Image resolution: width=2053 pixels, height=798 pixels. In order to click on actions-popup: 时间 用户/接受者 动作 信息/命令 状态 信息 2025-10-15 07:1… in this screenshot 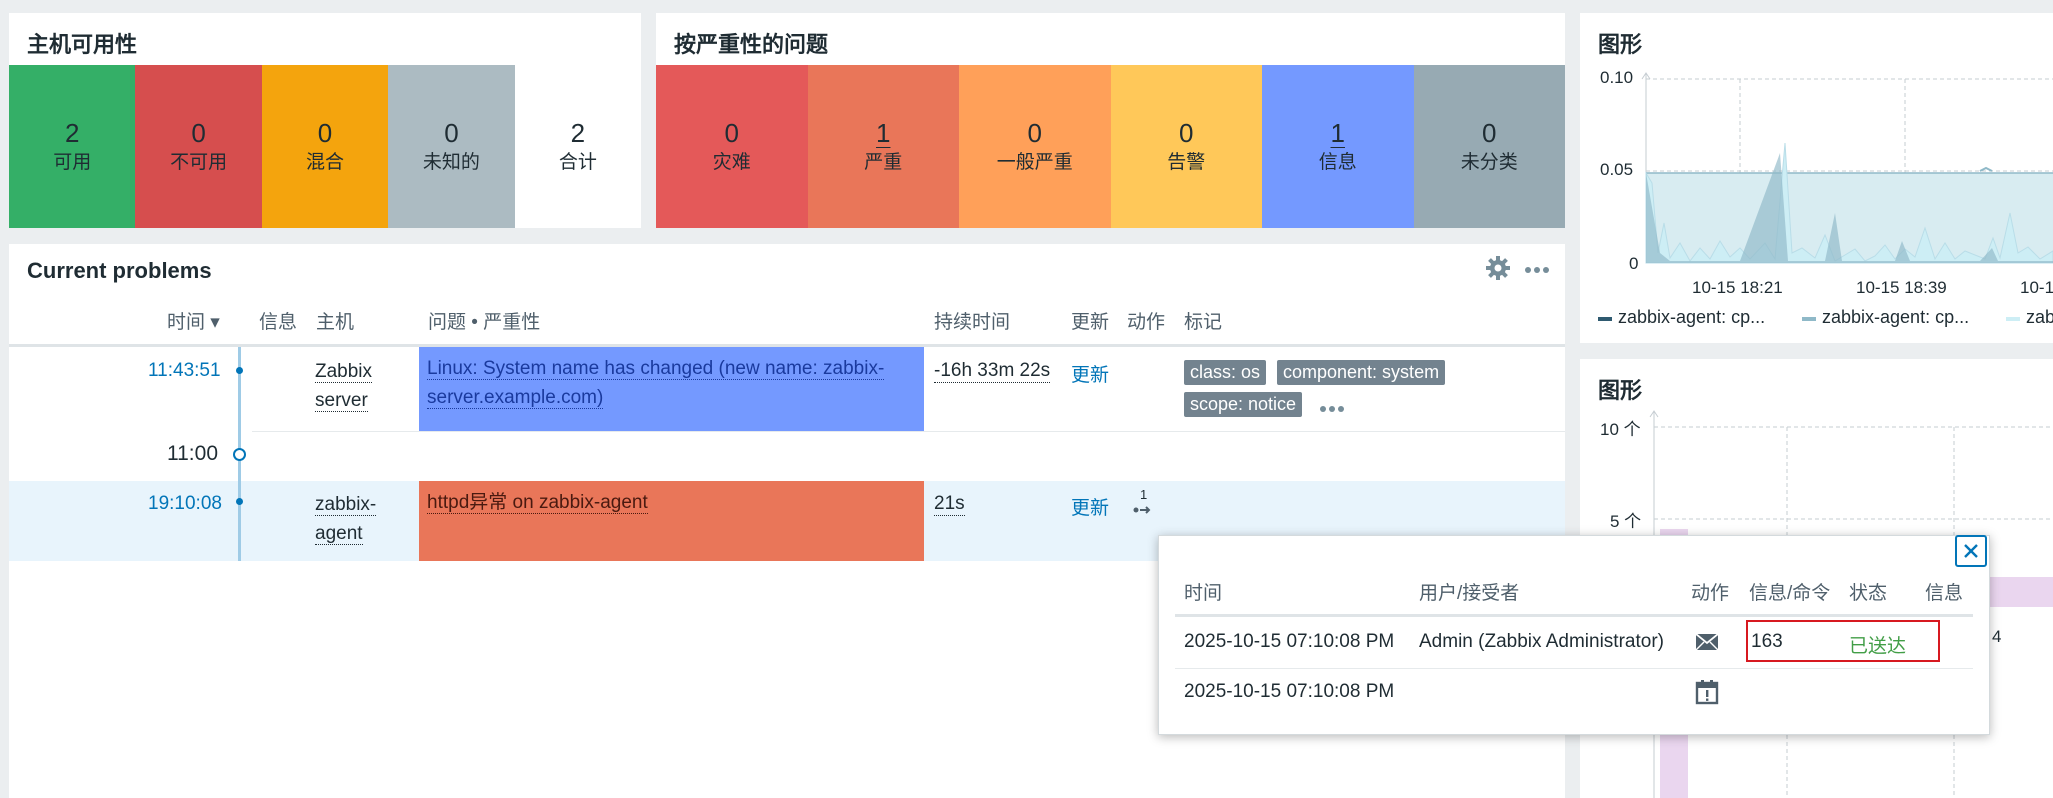, I will do `click(1574, 635)`.